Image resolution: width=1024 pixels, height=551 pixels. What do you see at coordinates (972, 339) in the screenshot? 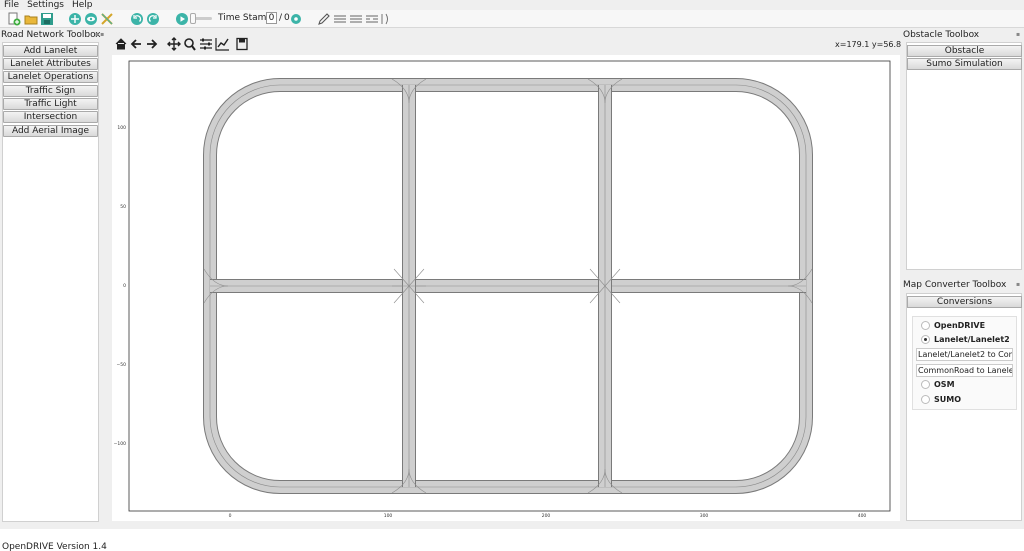
I see `radio-label: Lanelet/Lanelet2` at bounding box center [972, 339].